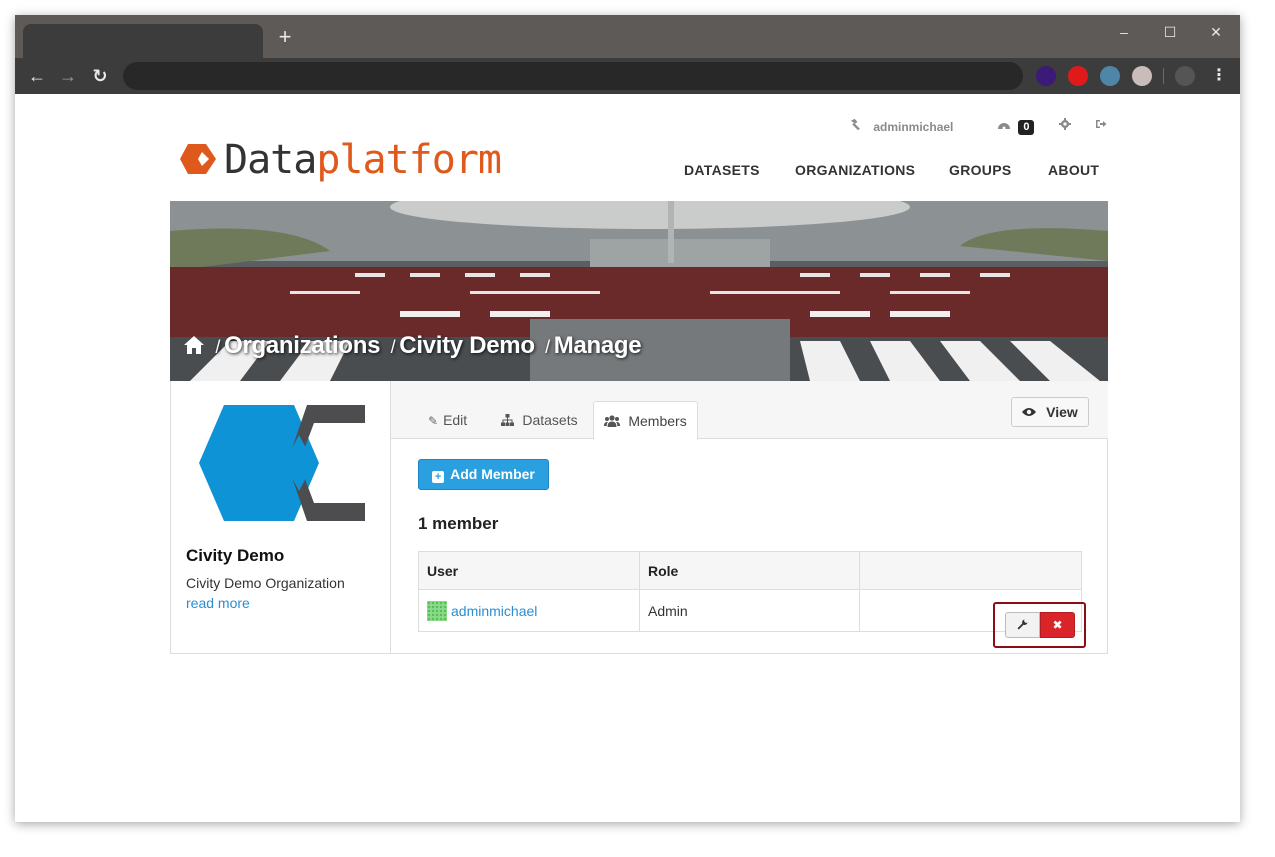  Describe the element at coordinates (722, 170) in the screenshot. I see `nav-datasets: DATASETS` at that location.